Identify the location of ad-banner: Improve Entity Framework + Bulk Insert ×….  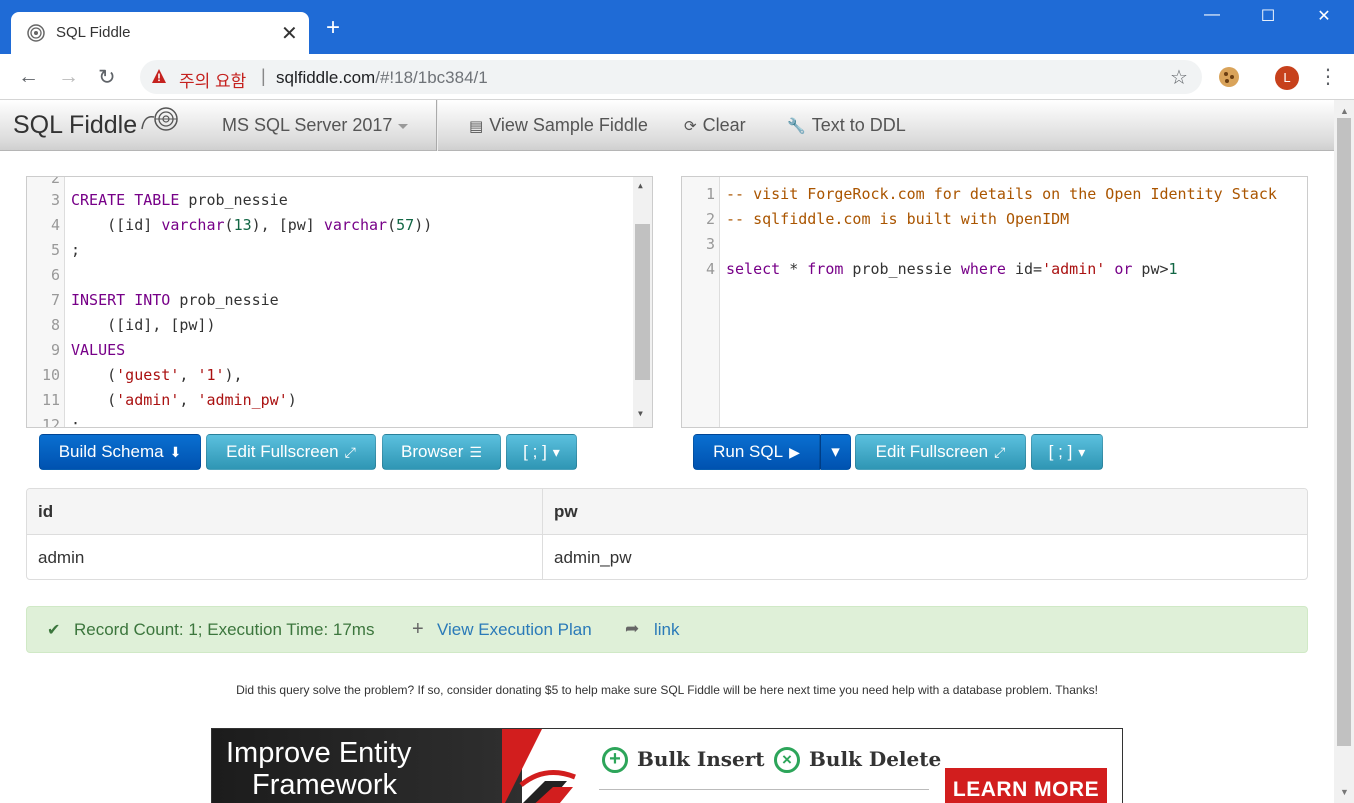
(667, 765).